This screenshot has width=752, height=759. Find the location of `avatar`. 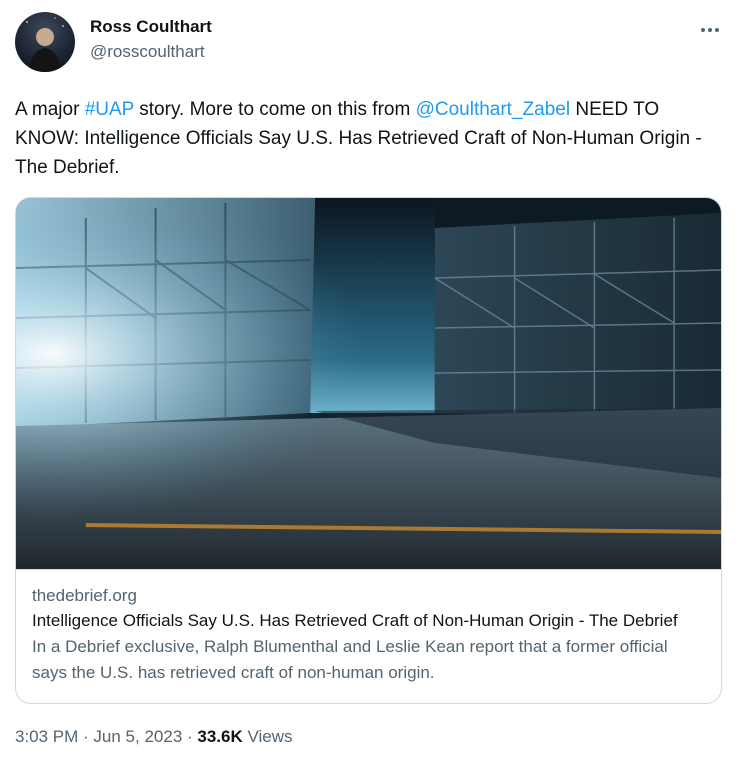

avatar is located at coordinates (45, 42).